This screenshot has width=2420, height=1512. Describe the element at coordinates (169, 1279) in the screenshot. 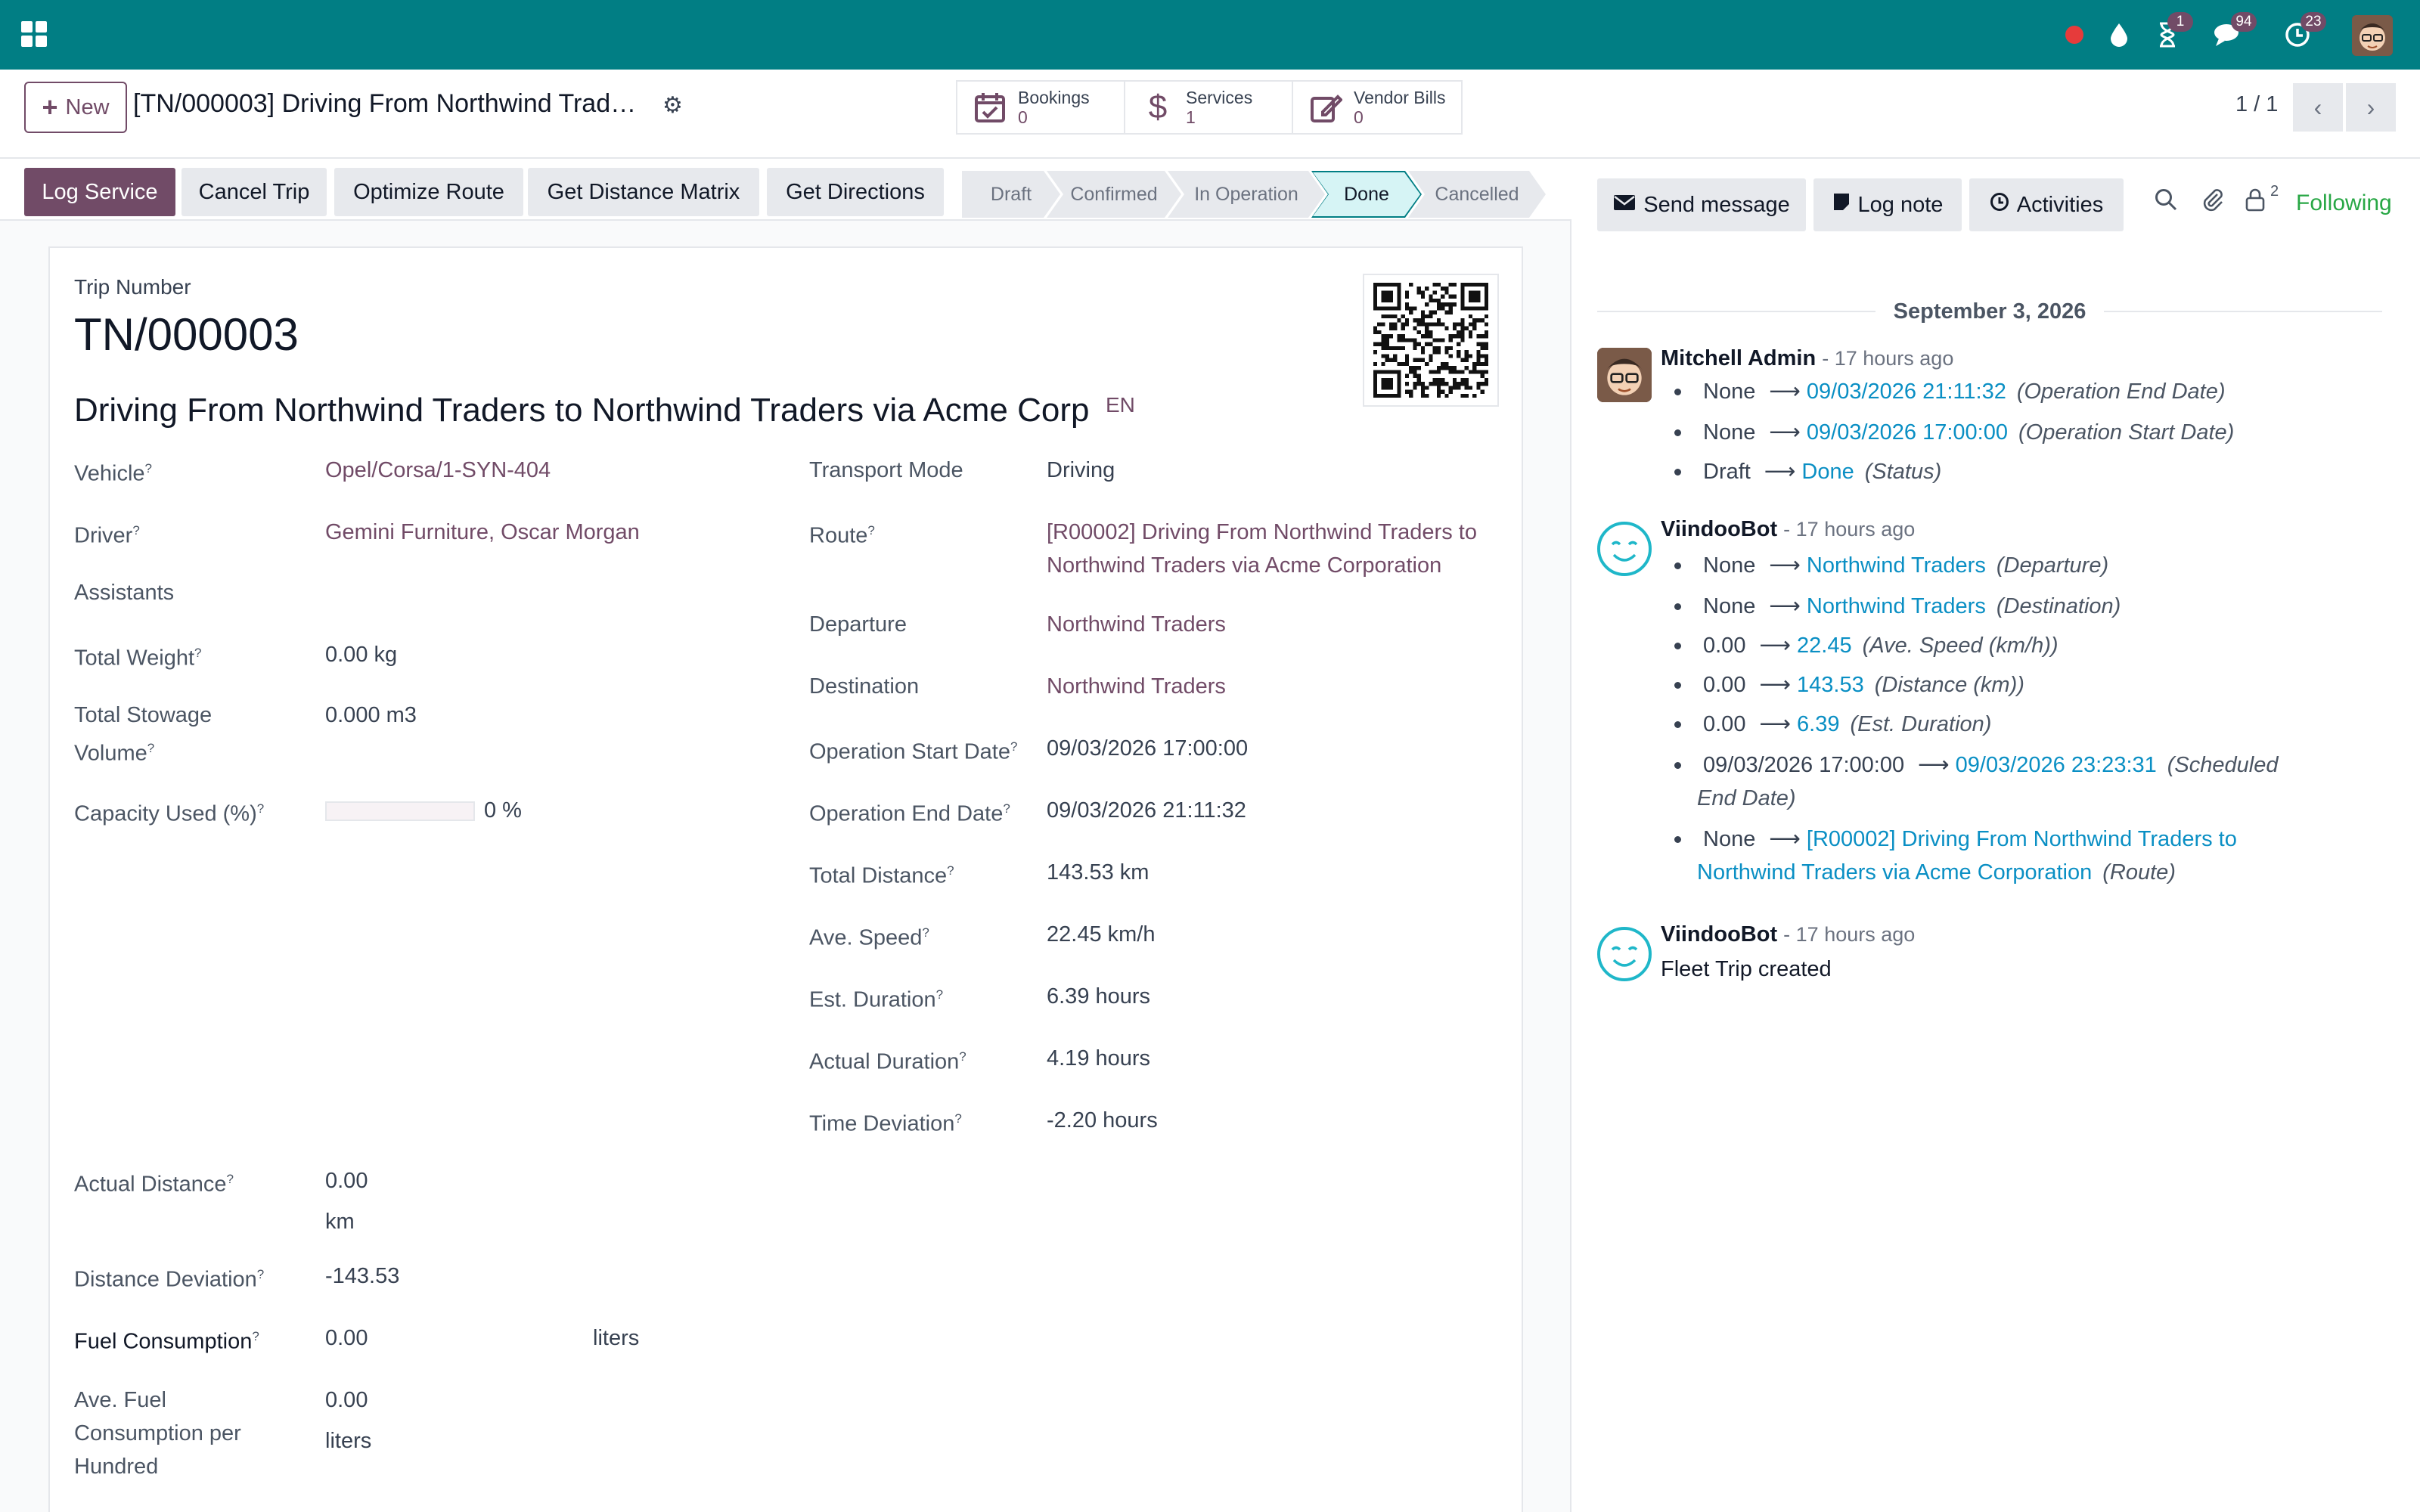

I see `distance-deviation-label: Distance Deviation?` at that location.